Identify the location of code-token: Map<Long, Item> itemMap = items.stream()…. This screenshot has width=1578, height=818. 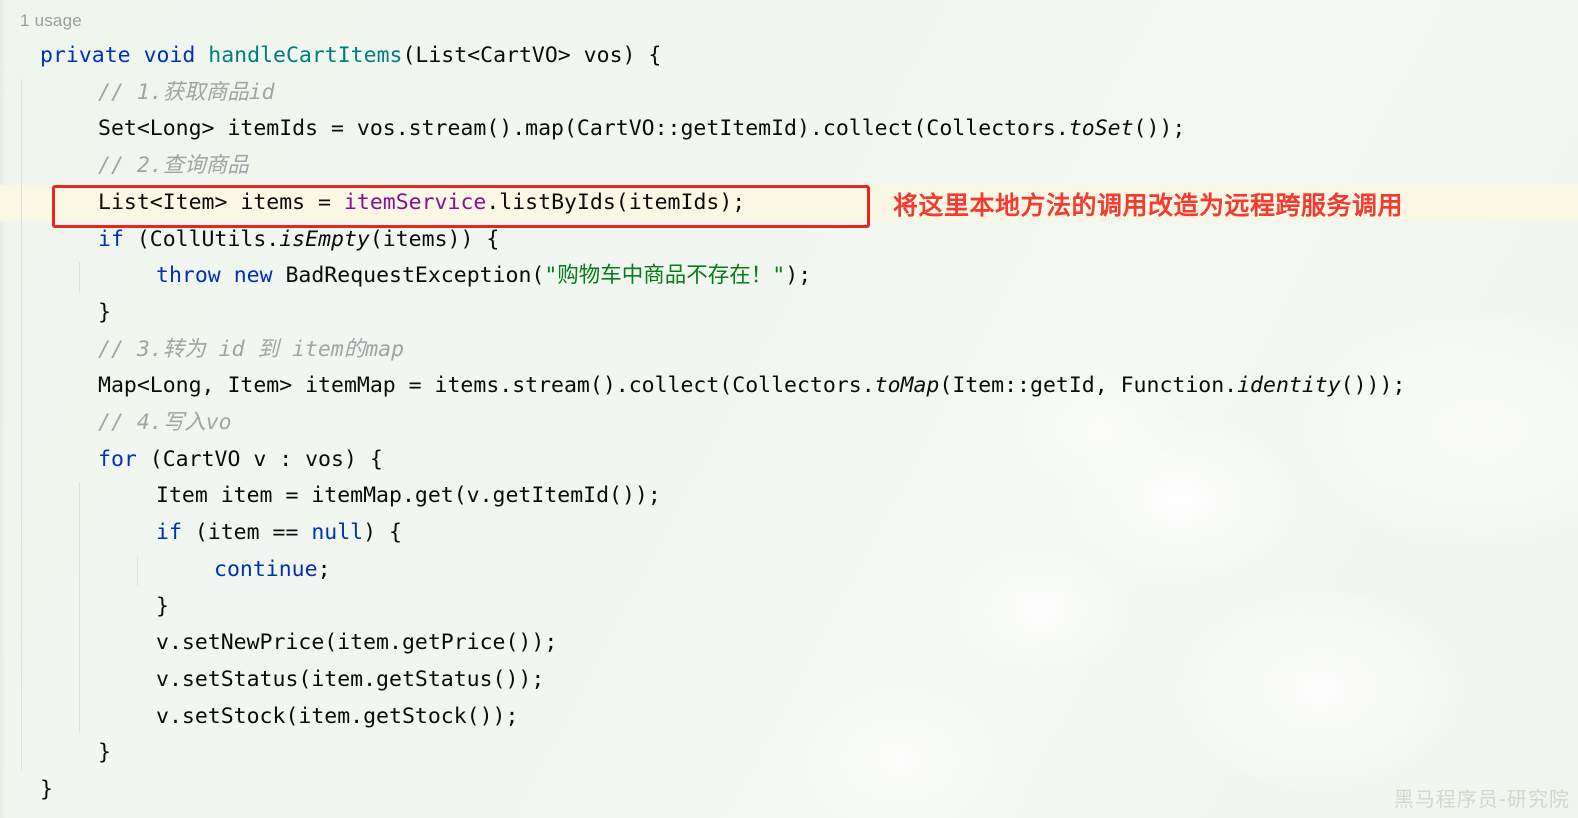
(486, 386).